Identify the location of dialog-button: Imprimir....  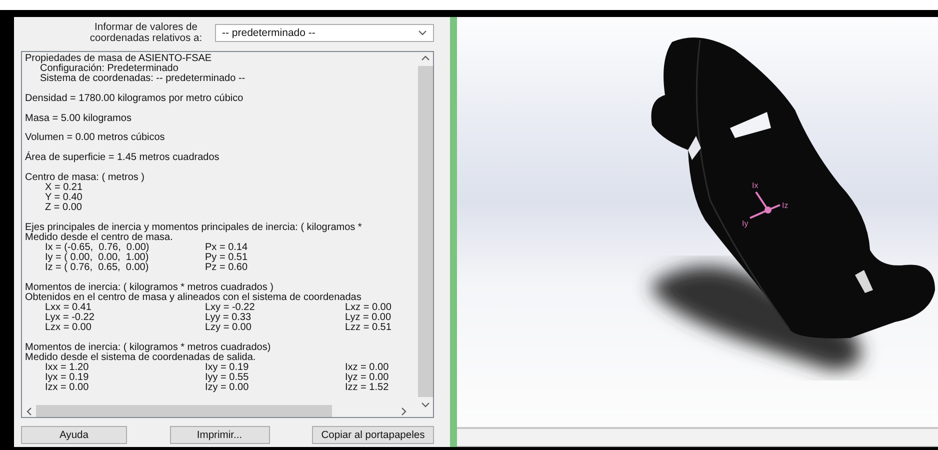
(220, 435).